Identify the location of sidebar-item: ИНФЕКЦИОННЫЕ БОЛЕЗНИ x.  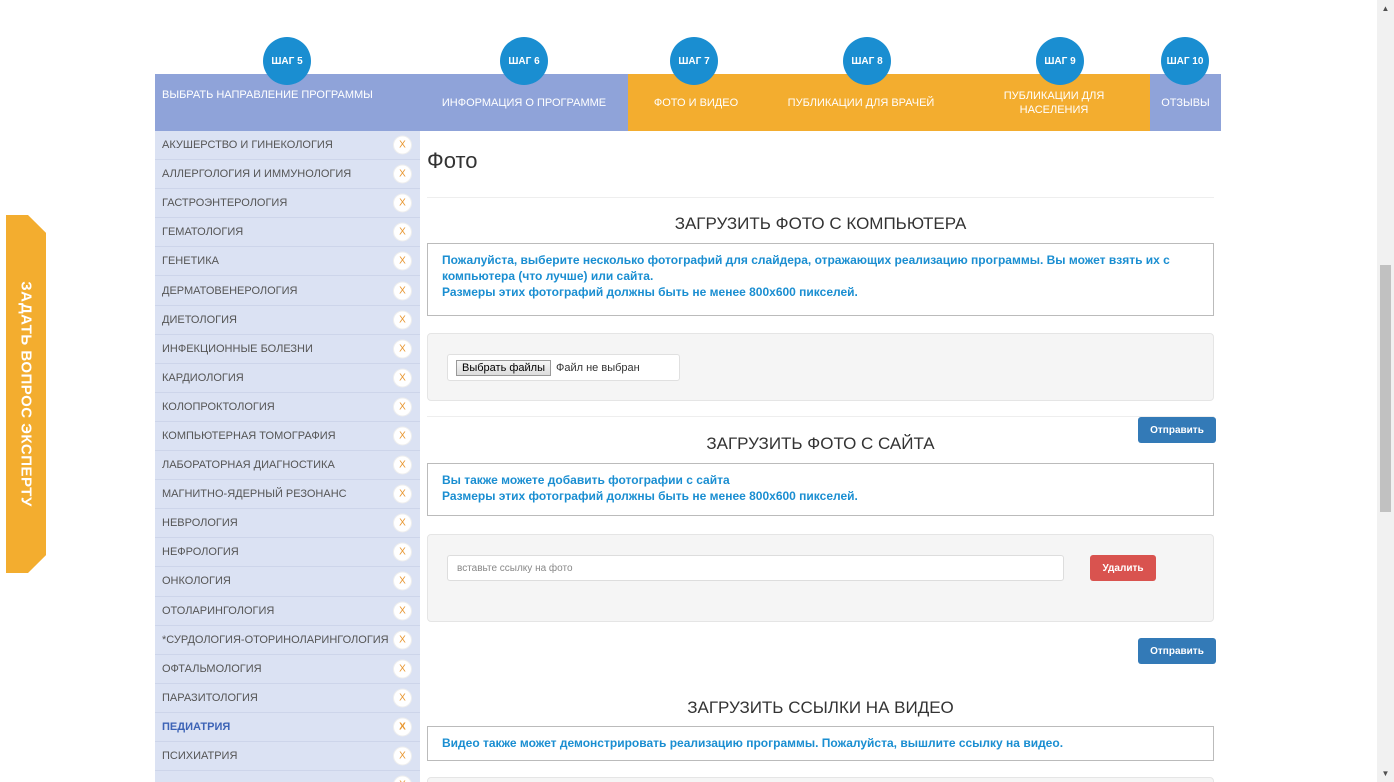
(287, 349).